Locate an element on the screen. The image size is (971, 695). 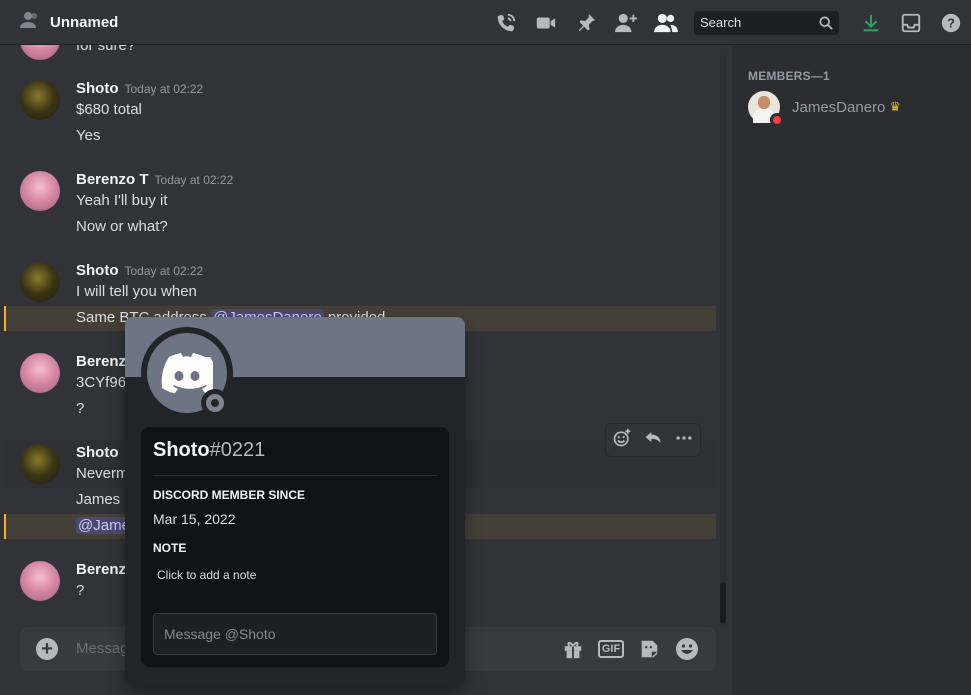
message-text: Now or what? is located at coordinates (122, 226).